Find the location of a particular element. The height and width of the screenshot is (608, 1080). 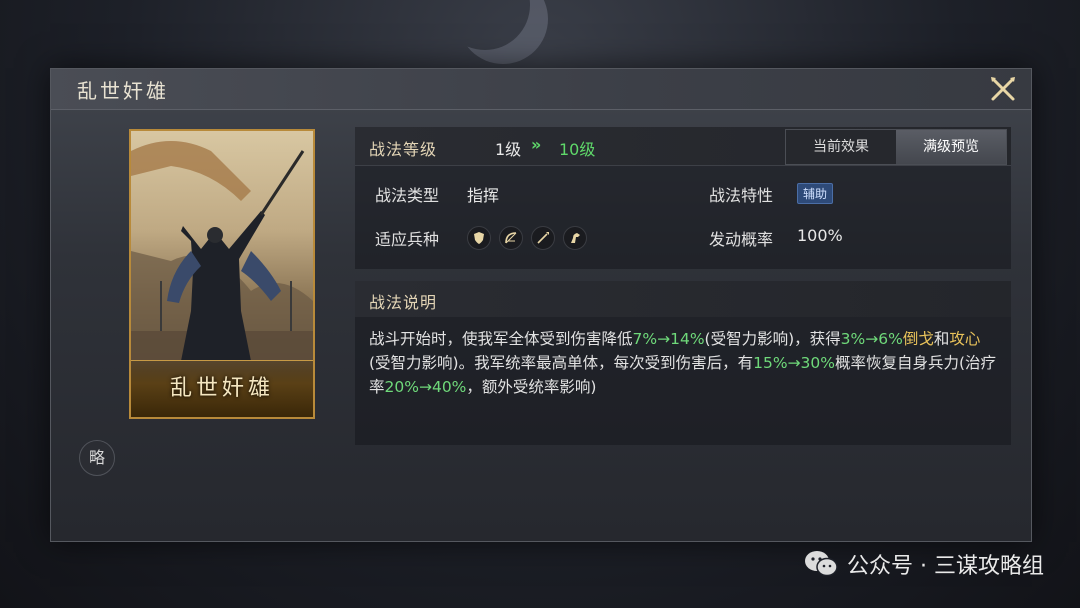

horse-icon is located at coordinates (575, 238).